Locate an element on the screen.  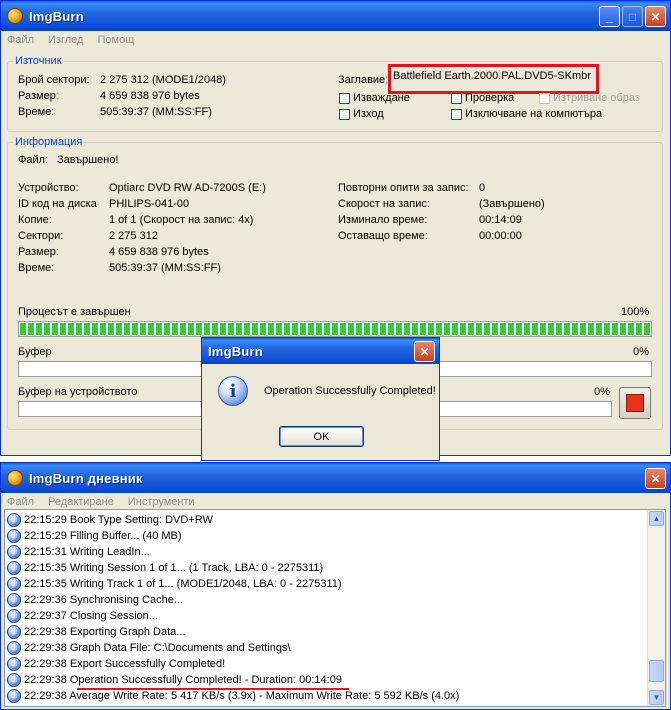
device-label: Устройство: is located at coordinates (48, 188).